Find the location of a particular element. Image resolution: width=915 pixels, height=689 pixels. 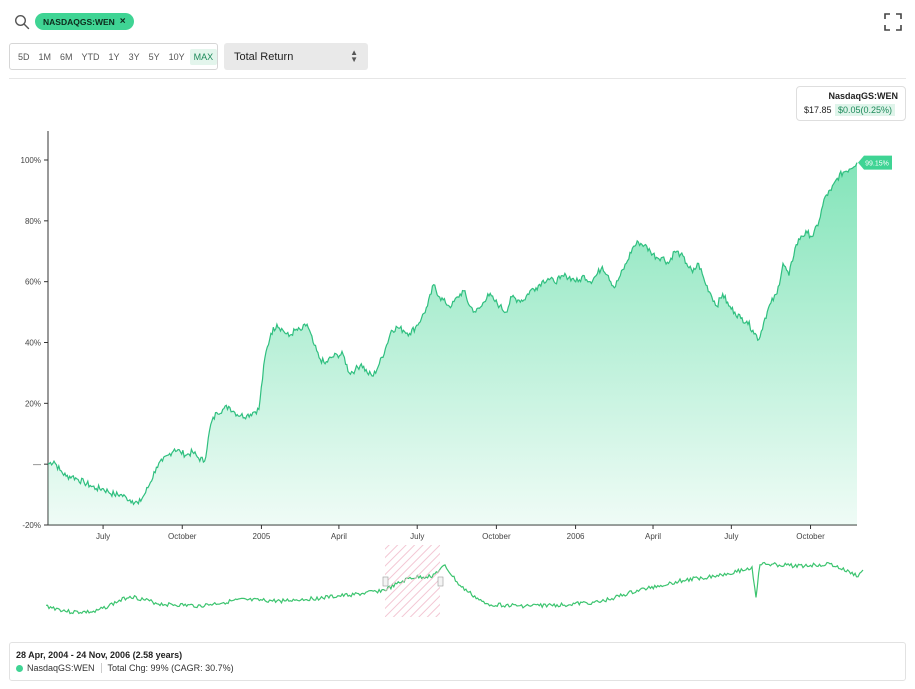

navigator-selection is located at coordinates (412, 581).